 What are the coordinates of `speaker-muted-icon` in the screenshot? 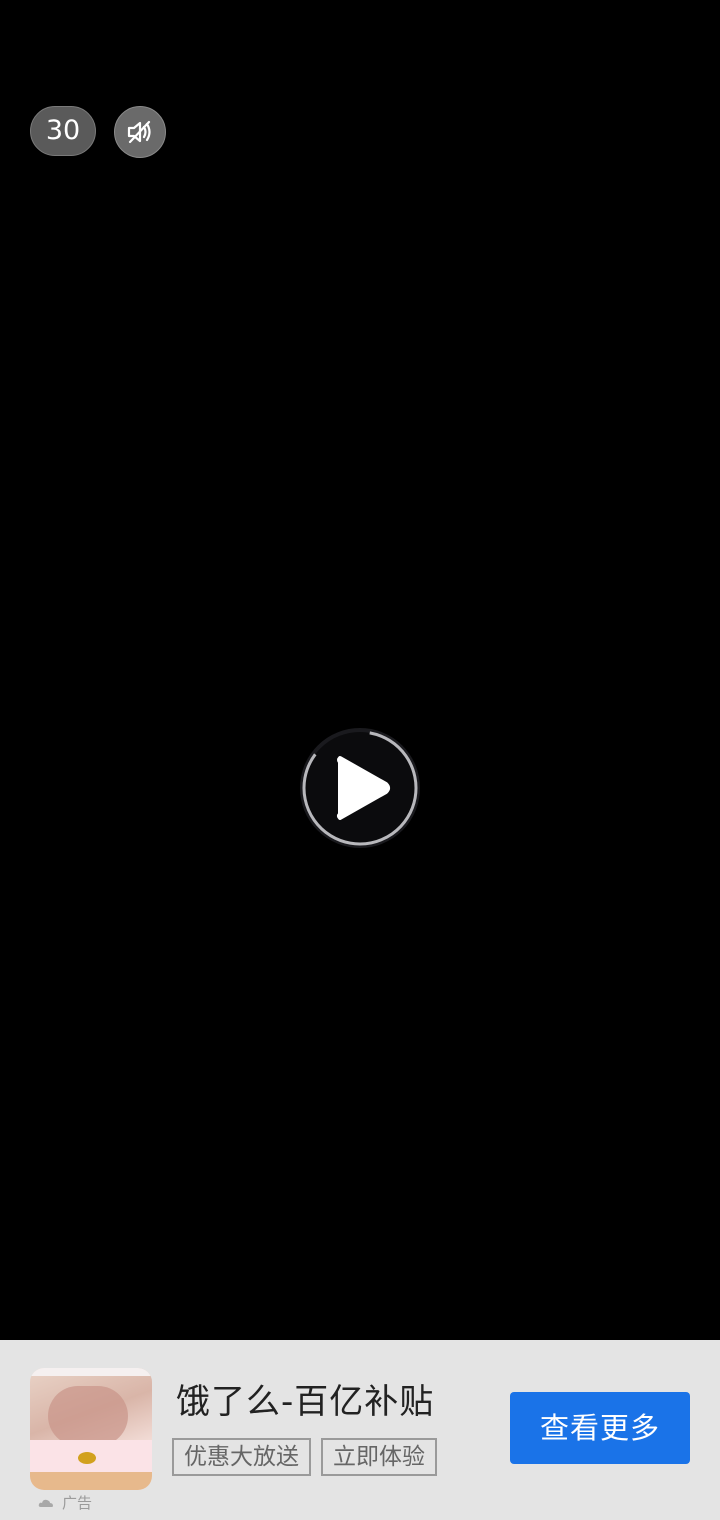 It's located at (139, 132).